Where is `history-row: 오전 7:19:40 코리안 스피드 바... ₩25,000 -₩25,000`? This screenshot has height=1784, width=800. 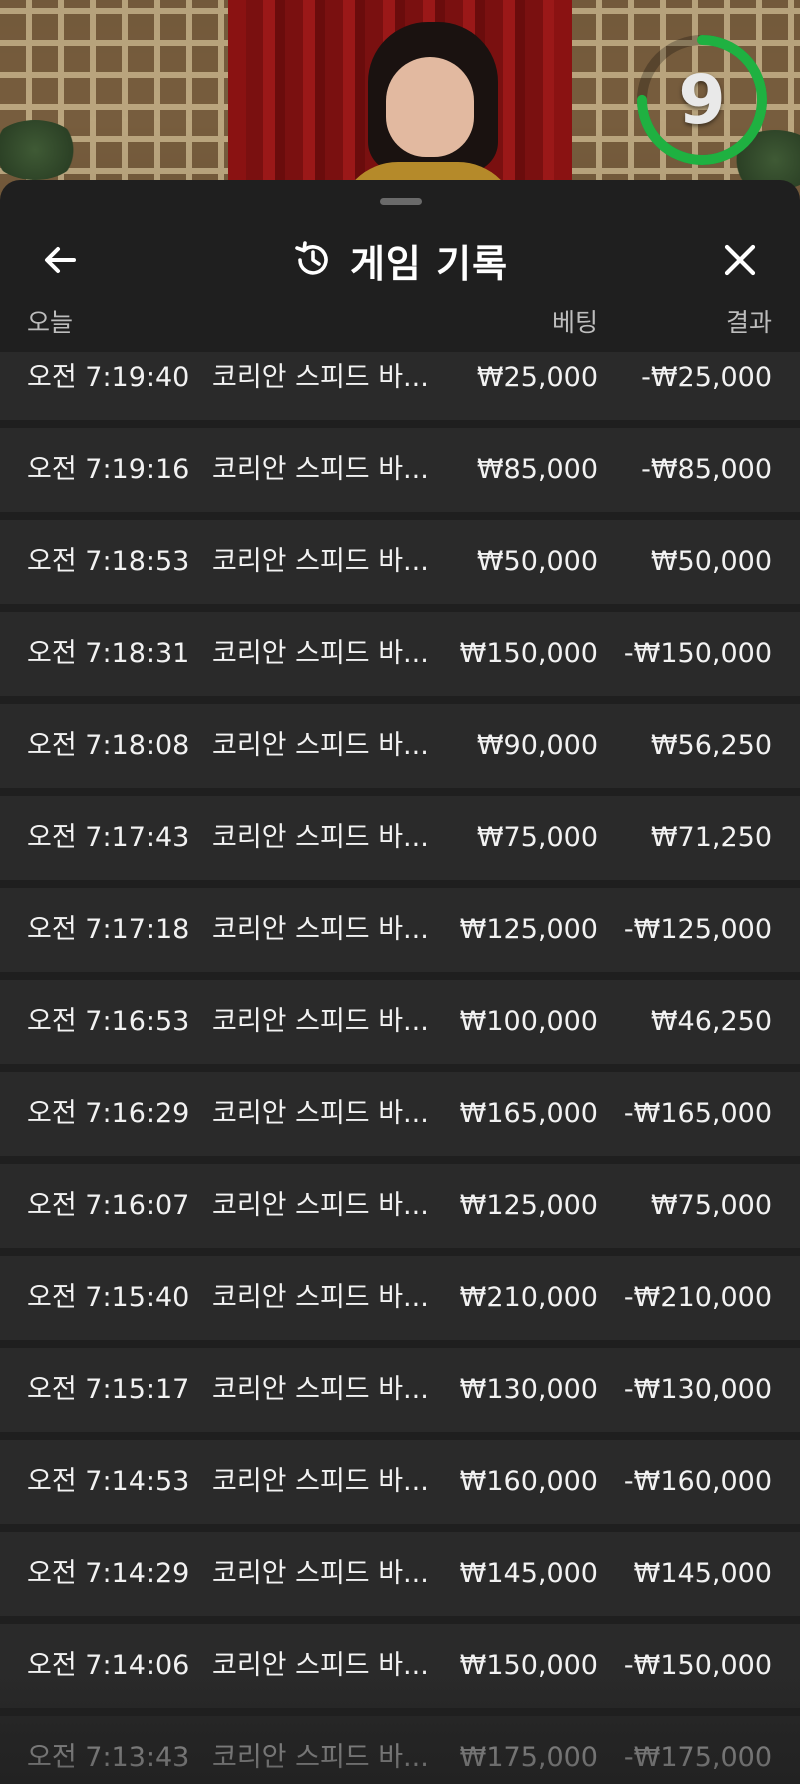 history-row: 오전 7:19:40 코리안 스피드 바... ₩25,000 -₩25,000 is located at coordinates (400, 386).